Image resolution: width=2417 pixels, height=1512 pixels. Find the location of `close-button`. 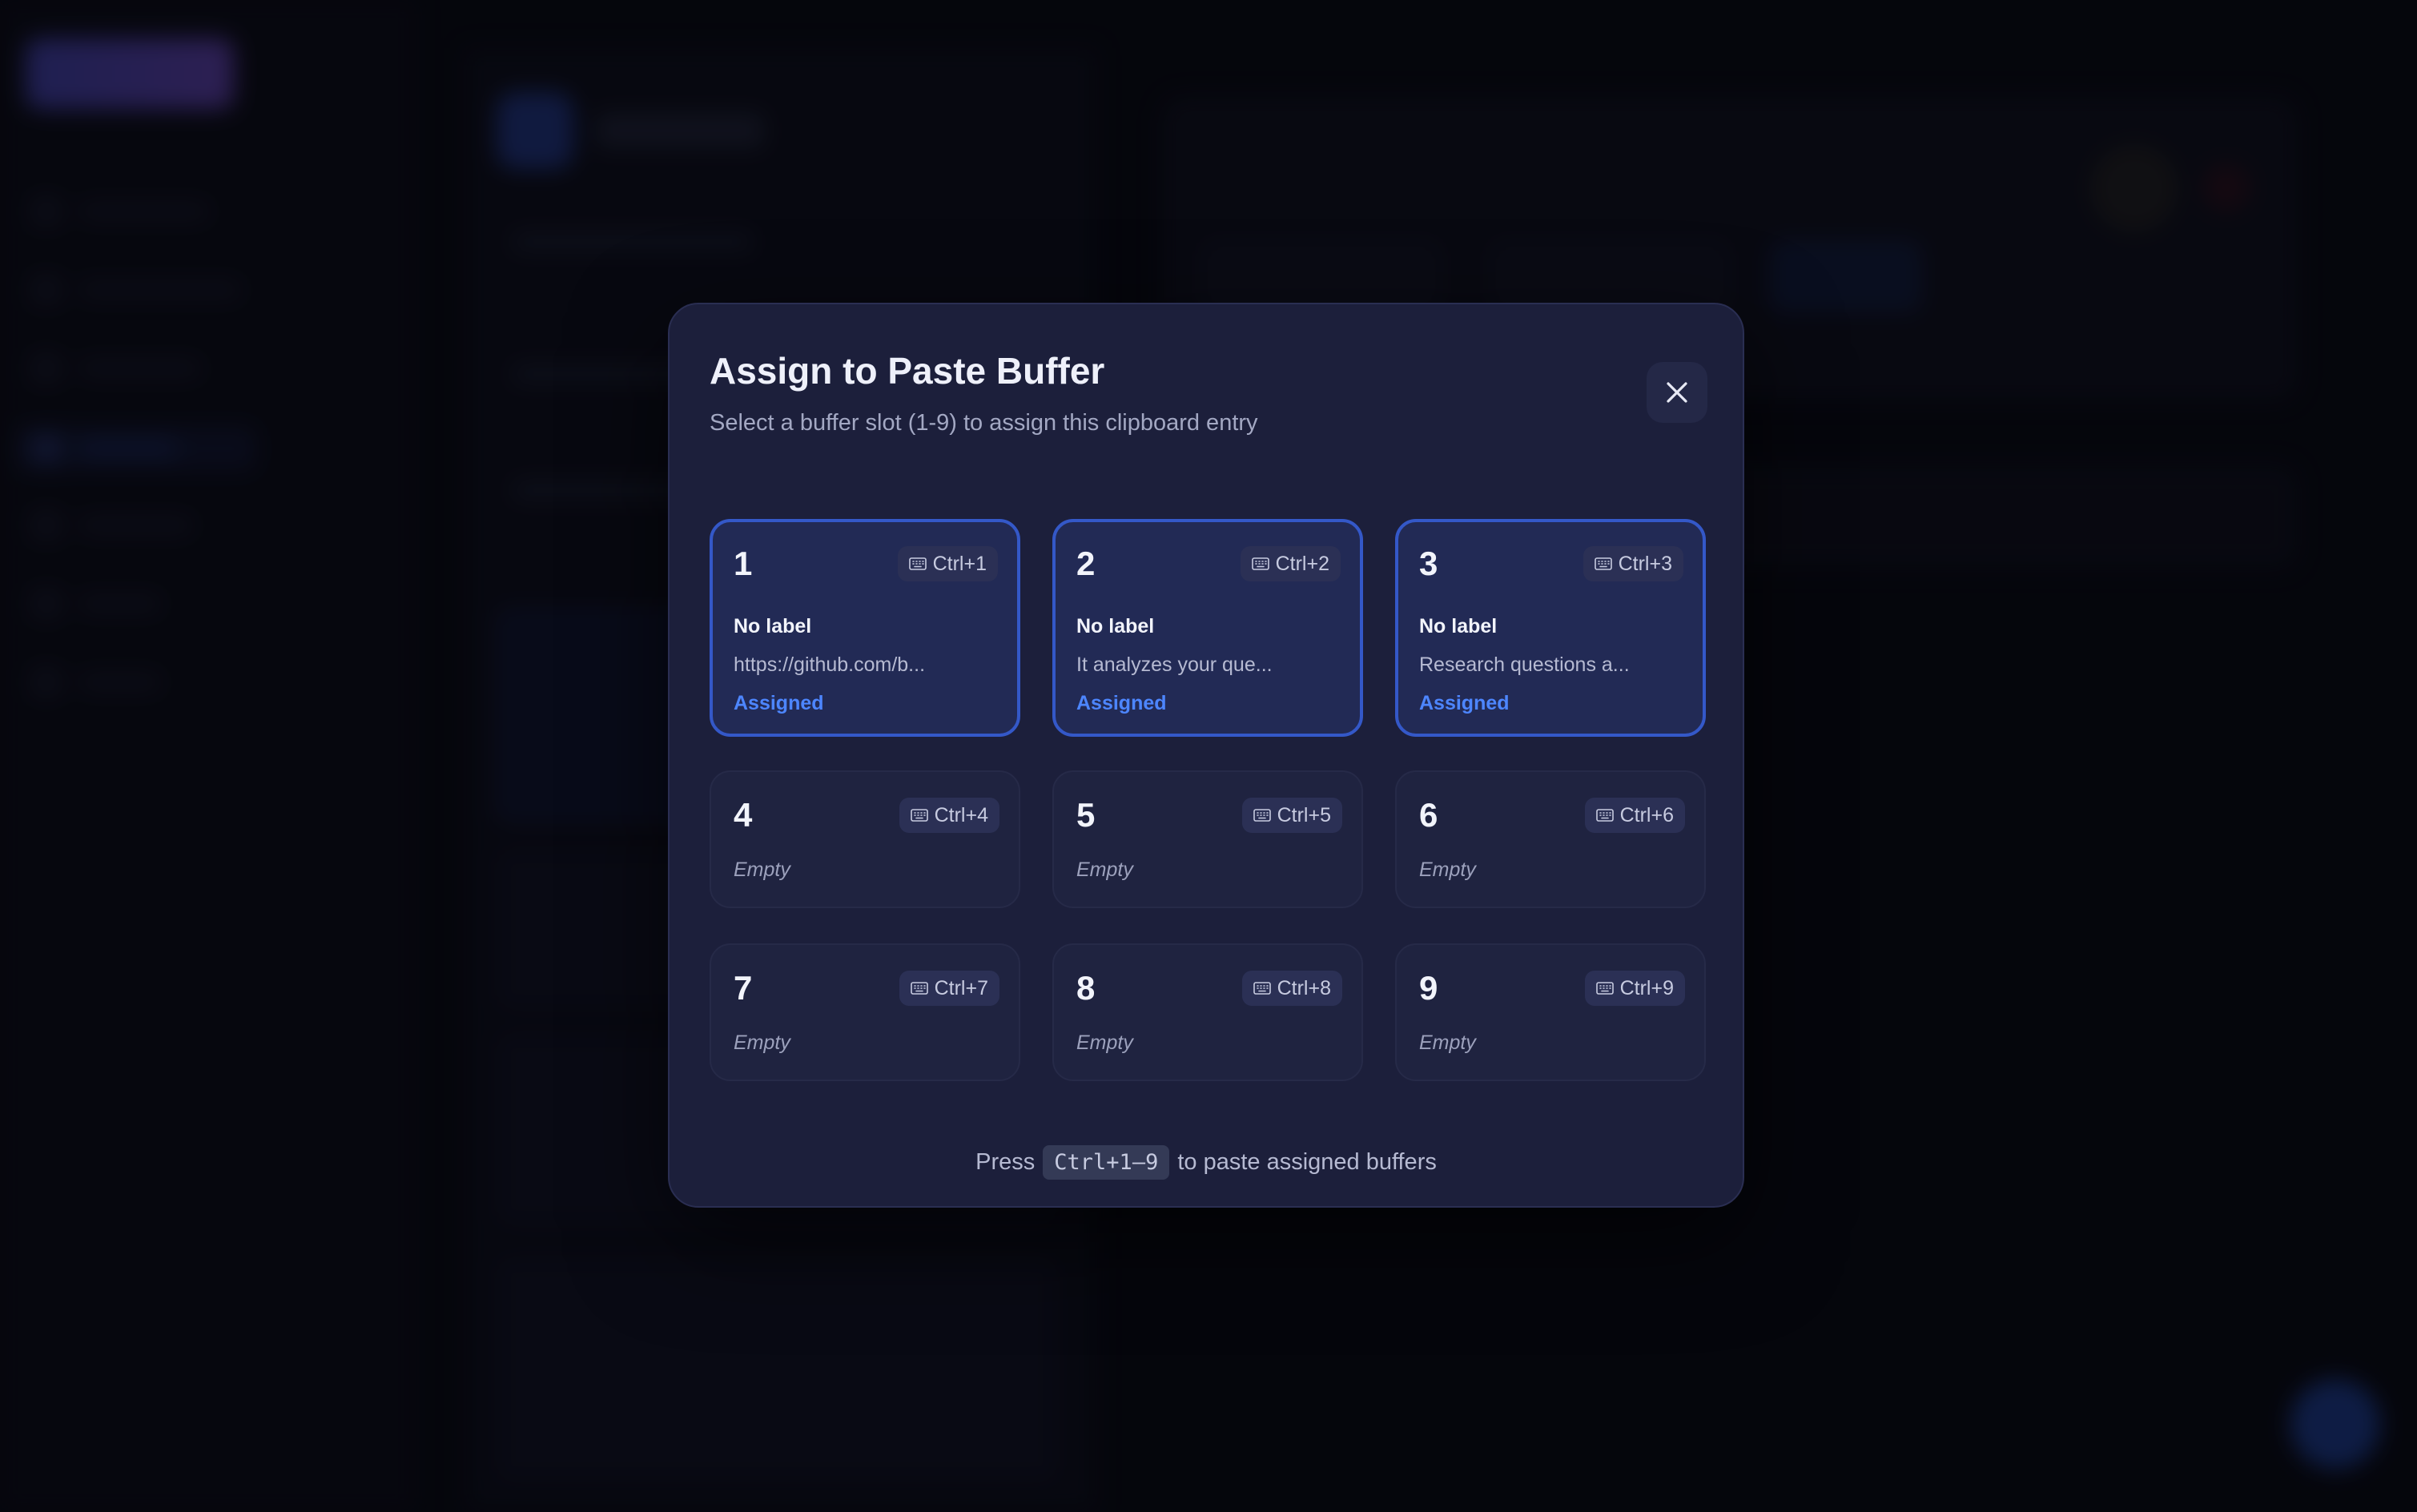

close-button is located at coordinates (1677, 392).